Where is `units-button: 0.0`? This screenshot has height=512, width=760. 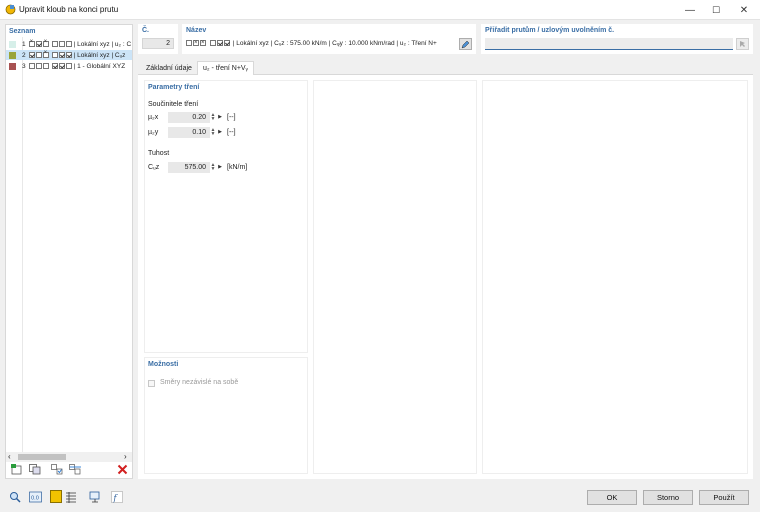 units-button: 0.0 is located at coordinates (35, 496).